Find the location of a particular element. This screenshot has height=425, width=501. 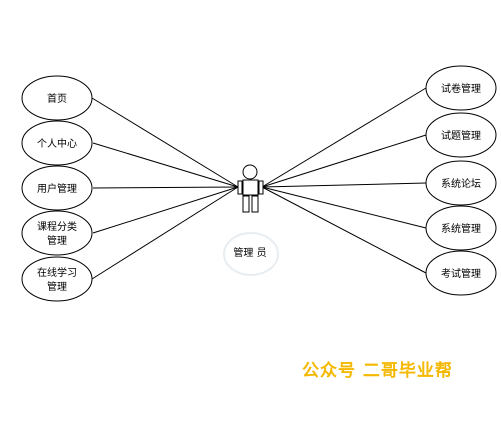

use-case-label: 用户管理 is located at coordinates (57, 188).